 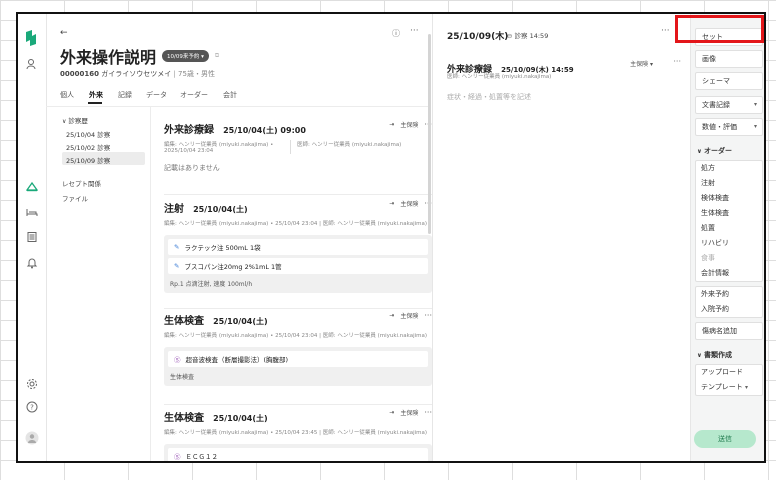 I want to click on outpatient-appointment-button: 外来予約, so click(x=729, y=294).